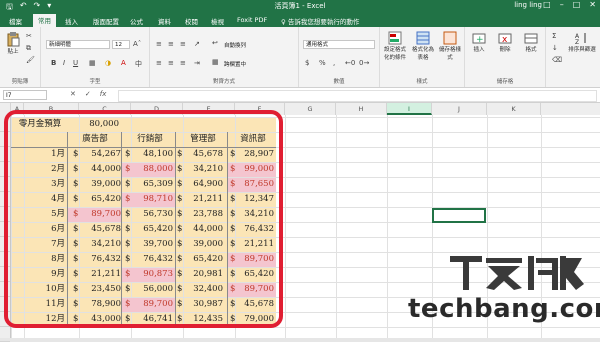 The height and width of the screenshot is (342, 600). Describe the element at coordinates (106, 21) in the screenshot. I see `tab-3: 版面配置` at that location.